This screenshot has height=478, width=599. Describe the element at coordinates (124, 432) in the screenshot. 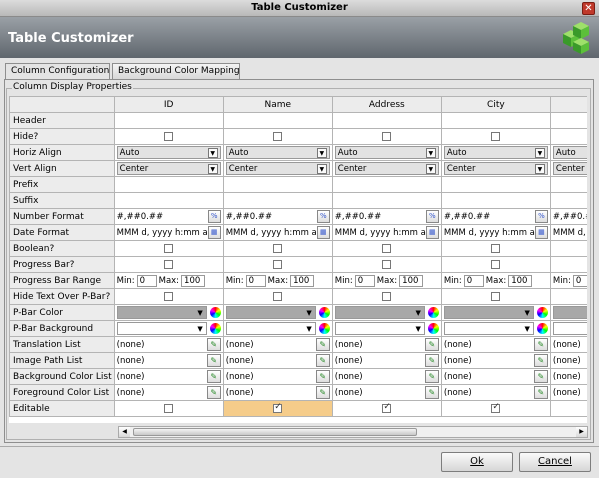

I see `scroll-left-icon: ◀` at that location.